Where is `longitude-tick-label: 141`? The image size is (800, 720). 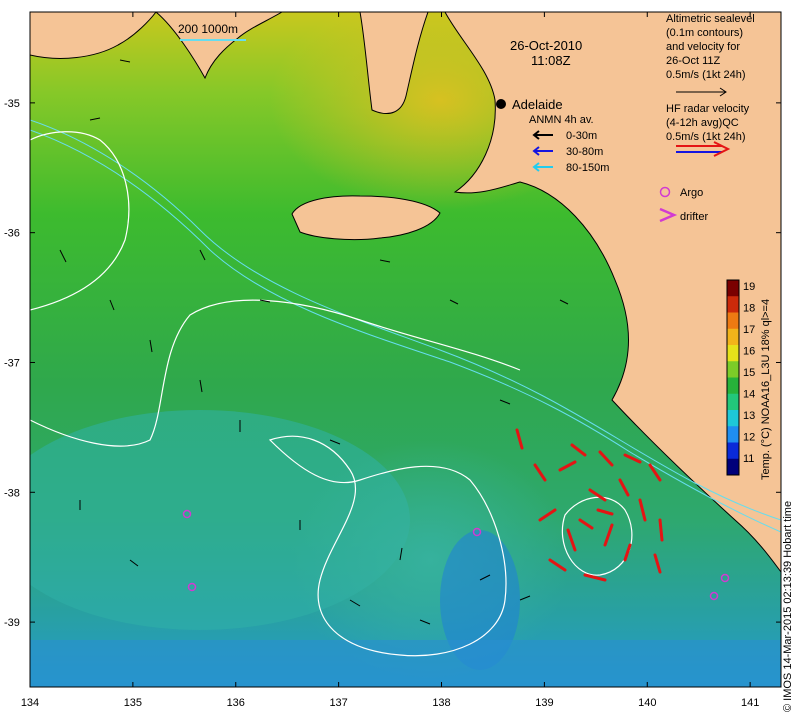 longitude-tick-label: 141 is located at coordinates (750, 703).